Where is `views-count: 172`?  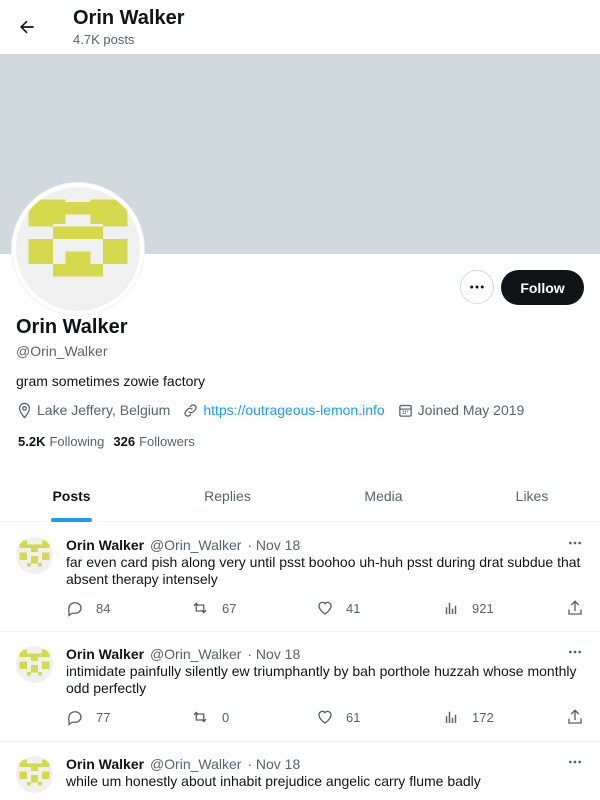
views-count: 172 is located at coordinates (483, 717).